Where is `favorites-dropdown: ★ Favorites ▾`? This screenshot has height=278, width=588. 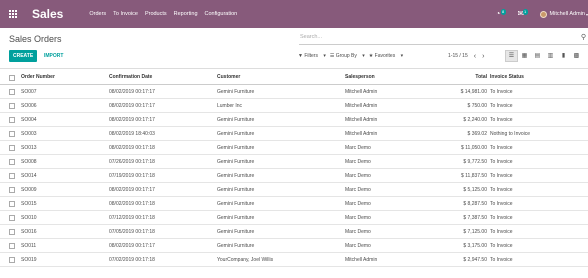
favorites-dropdown: ★ Favorites ▾ is located at coordinates (386, 56).